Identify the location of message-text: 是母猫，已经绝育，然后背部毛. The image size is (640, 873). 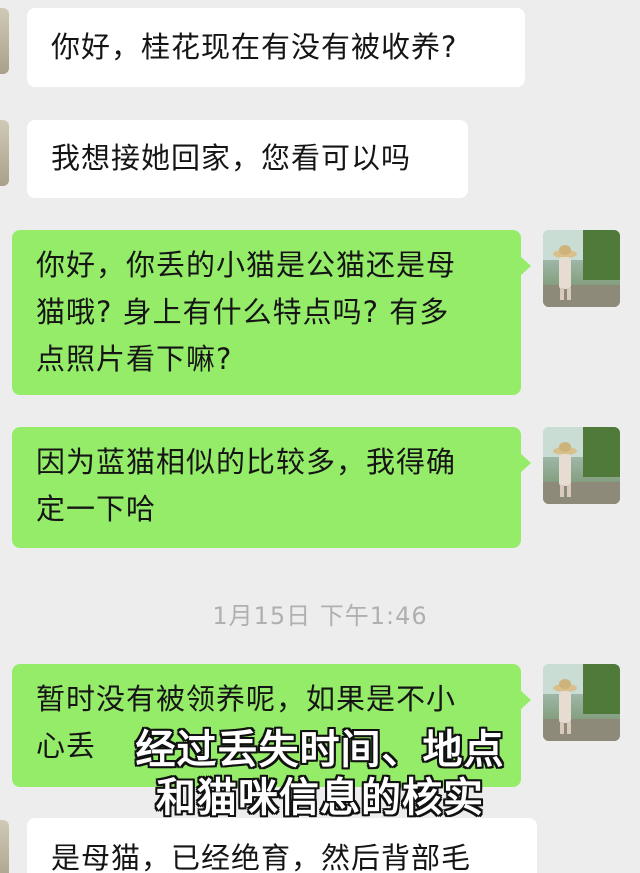
(261, 857).